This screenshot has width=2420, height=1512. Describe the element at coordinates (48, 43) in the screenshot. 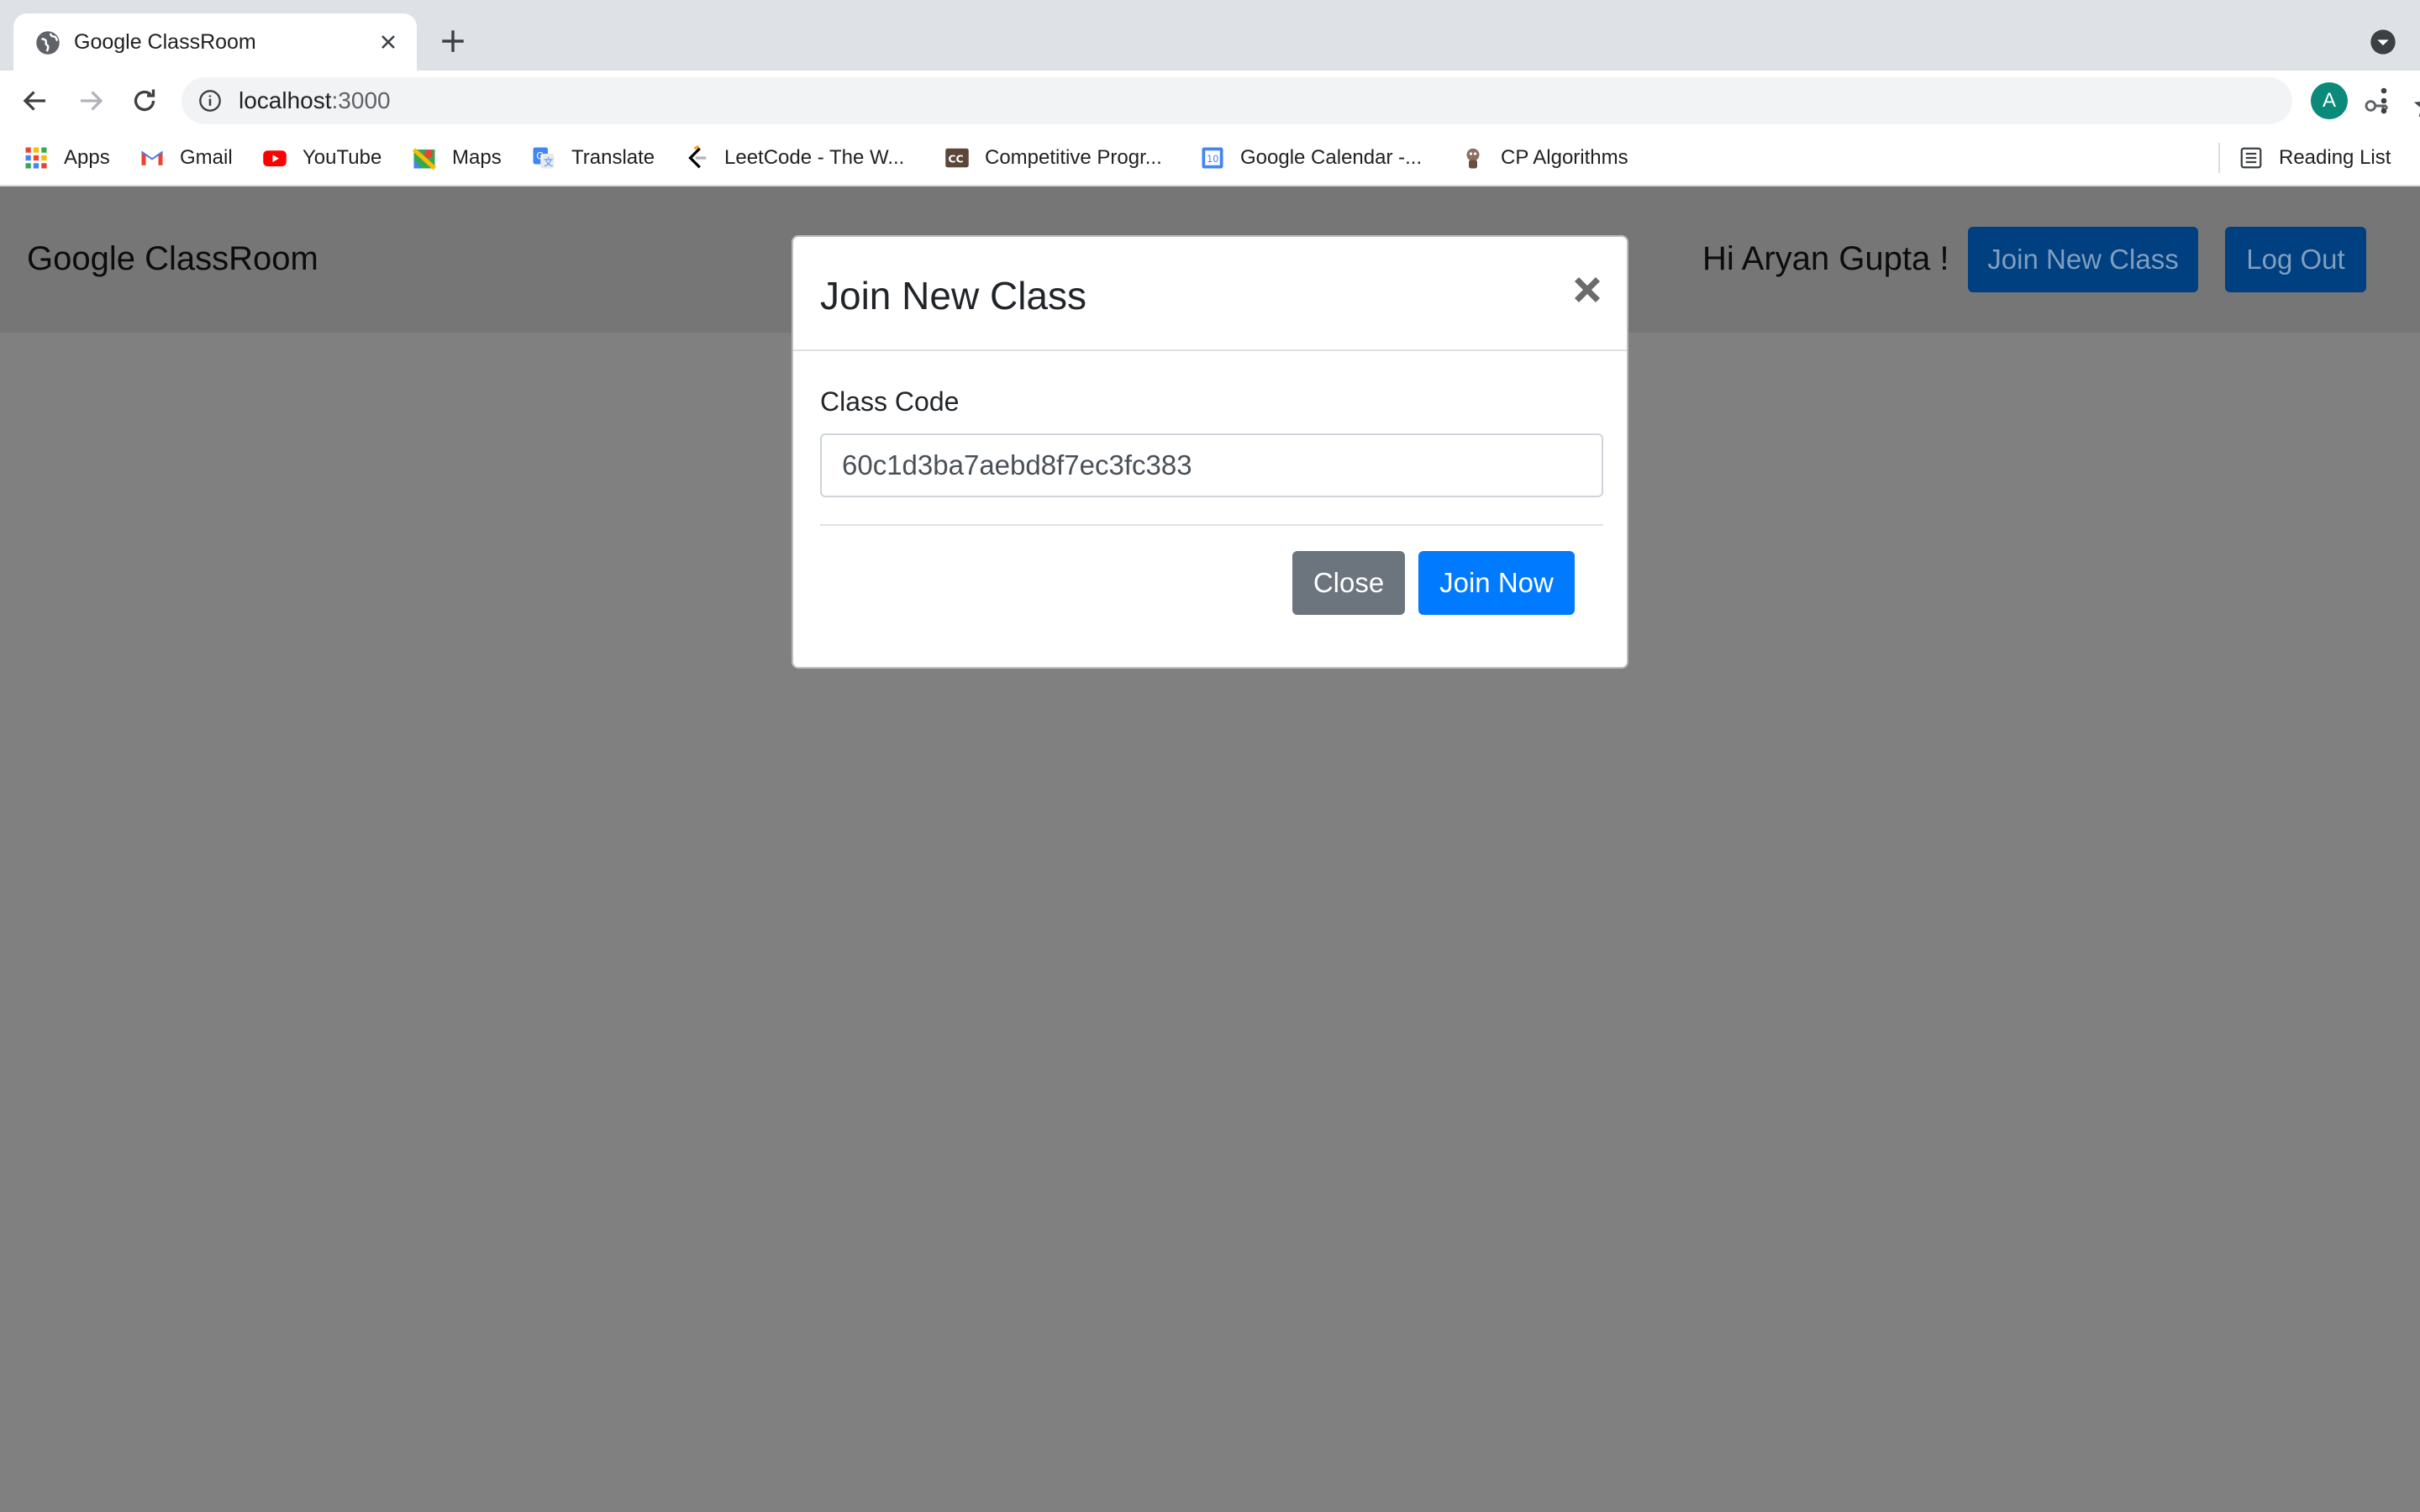

I see `globe-icon` at that location.